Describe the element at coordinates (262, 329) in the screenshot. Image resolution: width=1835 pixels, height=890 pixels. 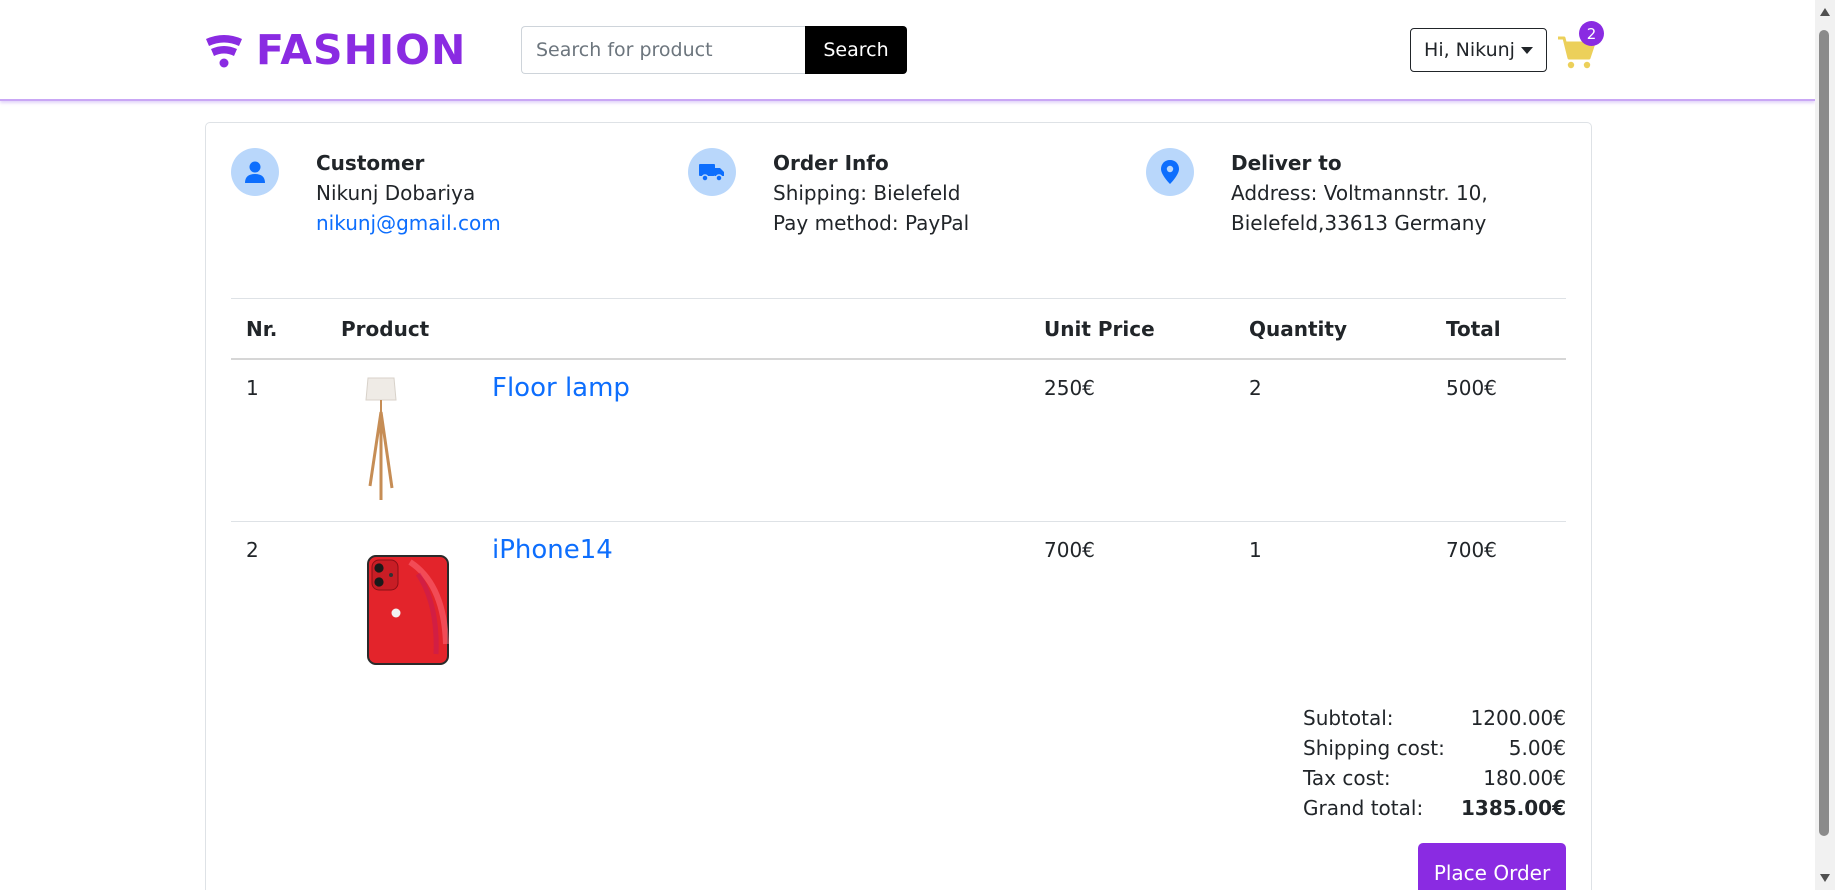
I see `header-nr: Nr.` at that location.